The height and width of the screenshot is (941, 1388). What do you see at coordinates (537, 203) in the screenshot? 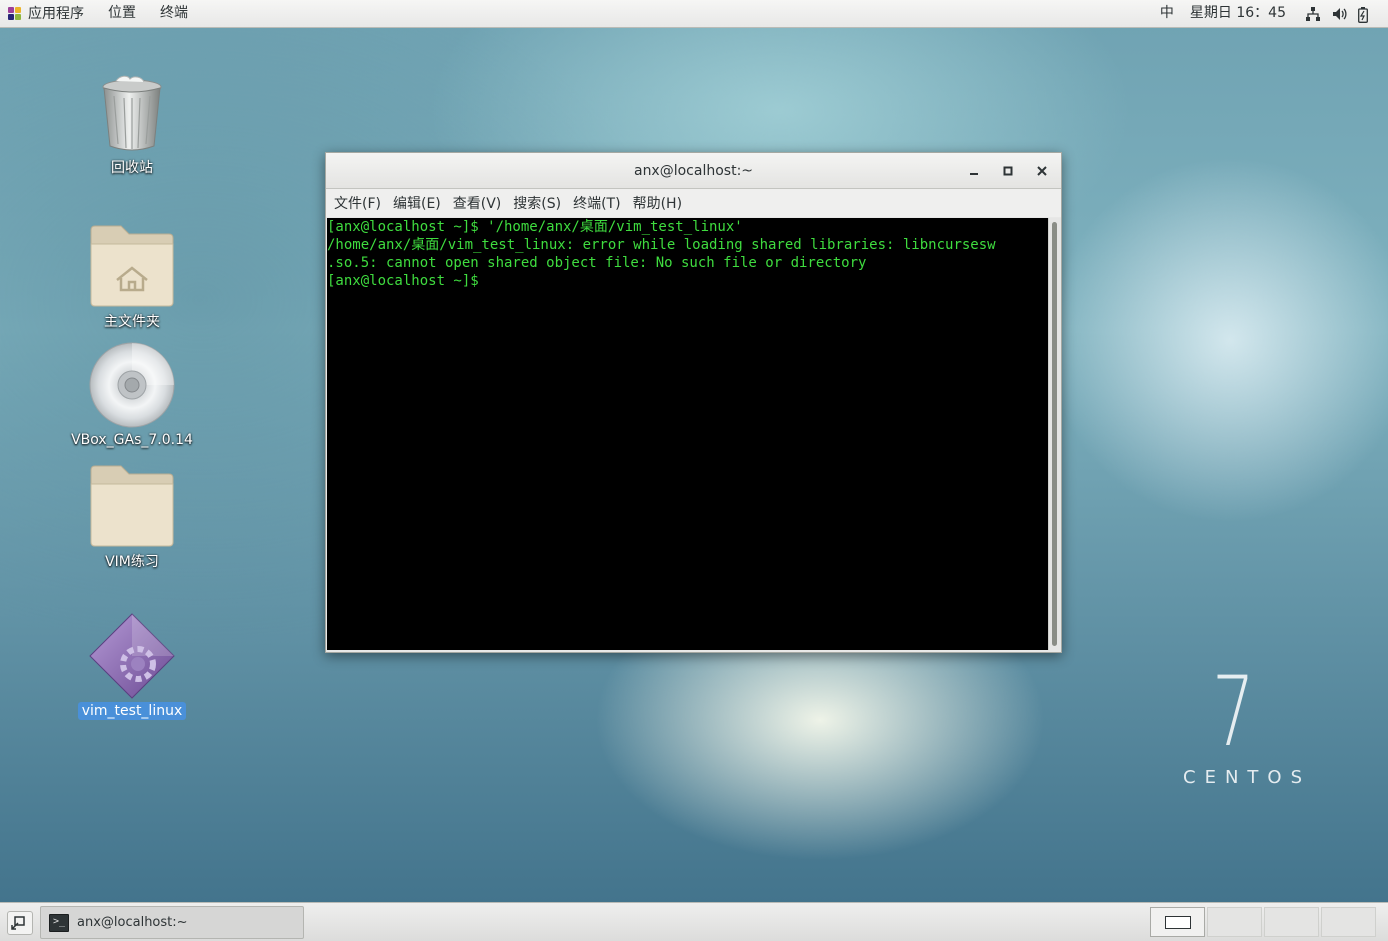
I see `menu-search: 搜索(S)` at bounding box center [537, 203].